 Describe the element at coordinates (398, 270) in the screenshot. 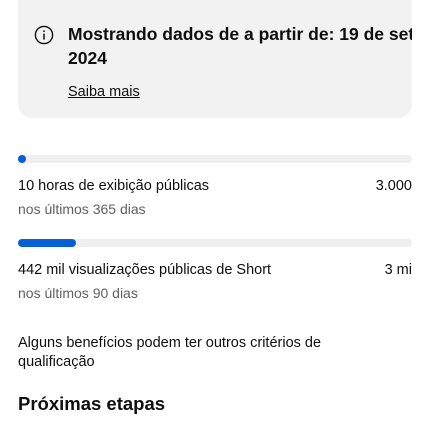

I see `shorts-views-target: 3 mi` at that location.